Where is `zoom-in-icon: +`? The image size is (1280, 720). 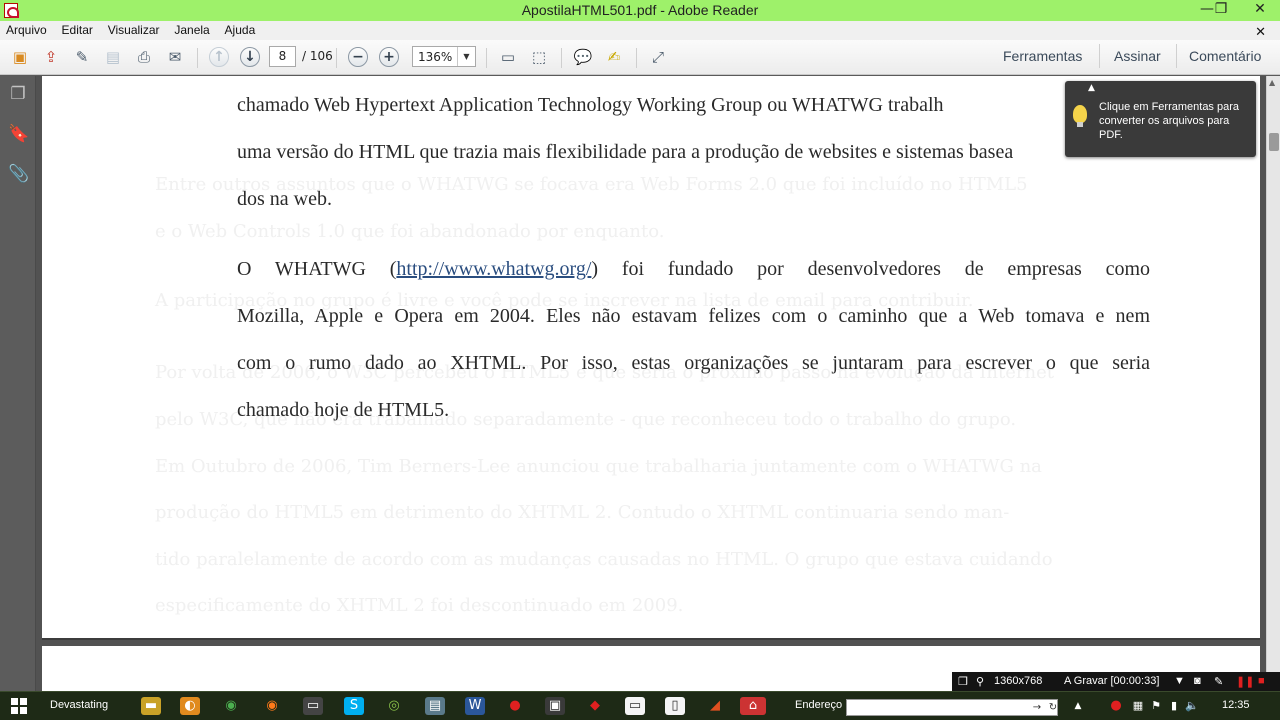
zoom-in-icon: + is located at coordinates (389, 57).